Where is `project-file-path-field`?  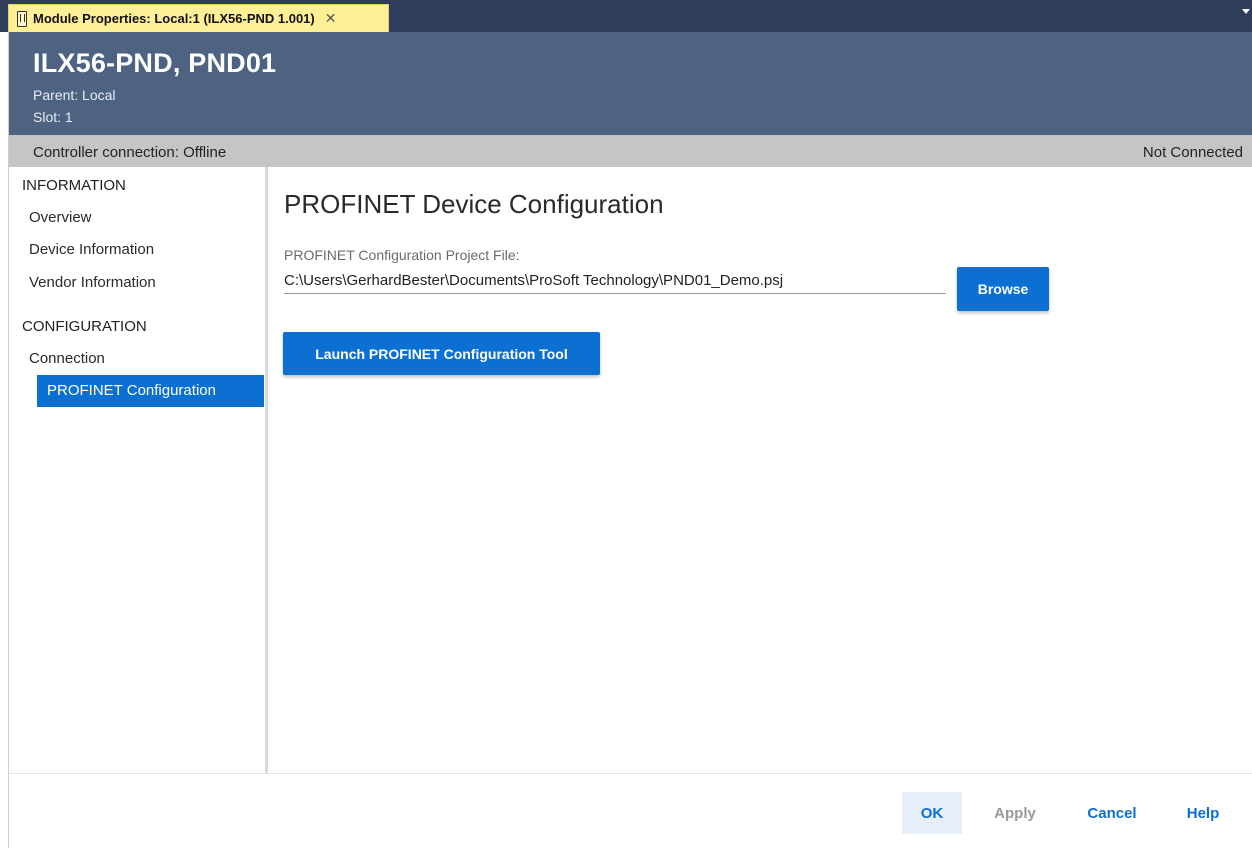
project-file-path-field is located at coordinates (615, 281).